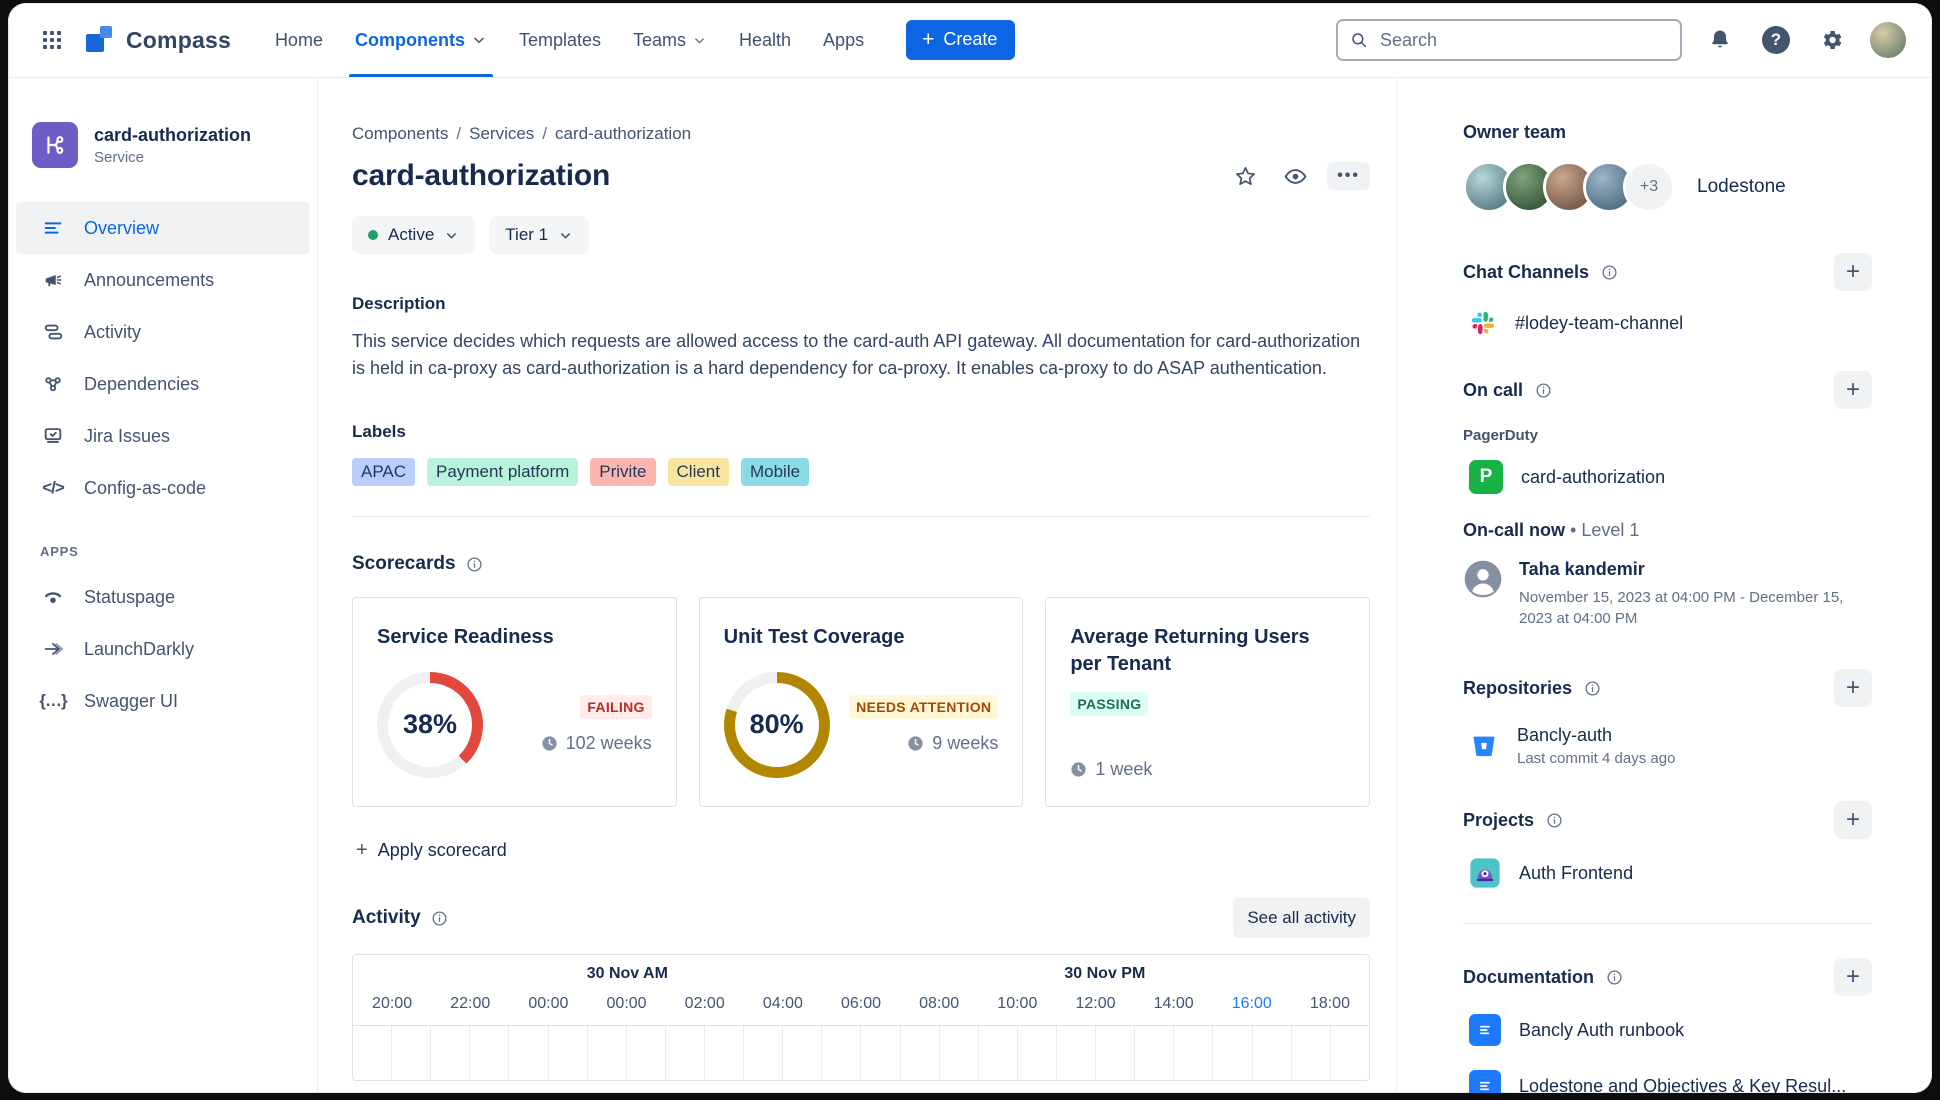 Image resolution: width=1940 pixels, height=1100 pixels. Describe the element at coordinates (55, 145) in the screenshot. I see `service-component-icon` at that location.